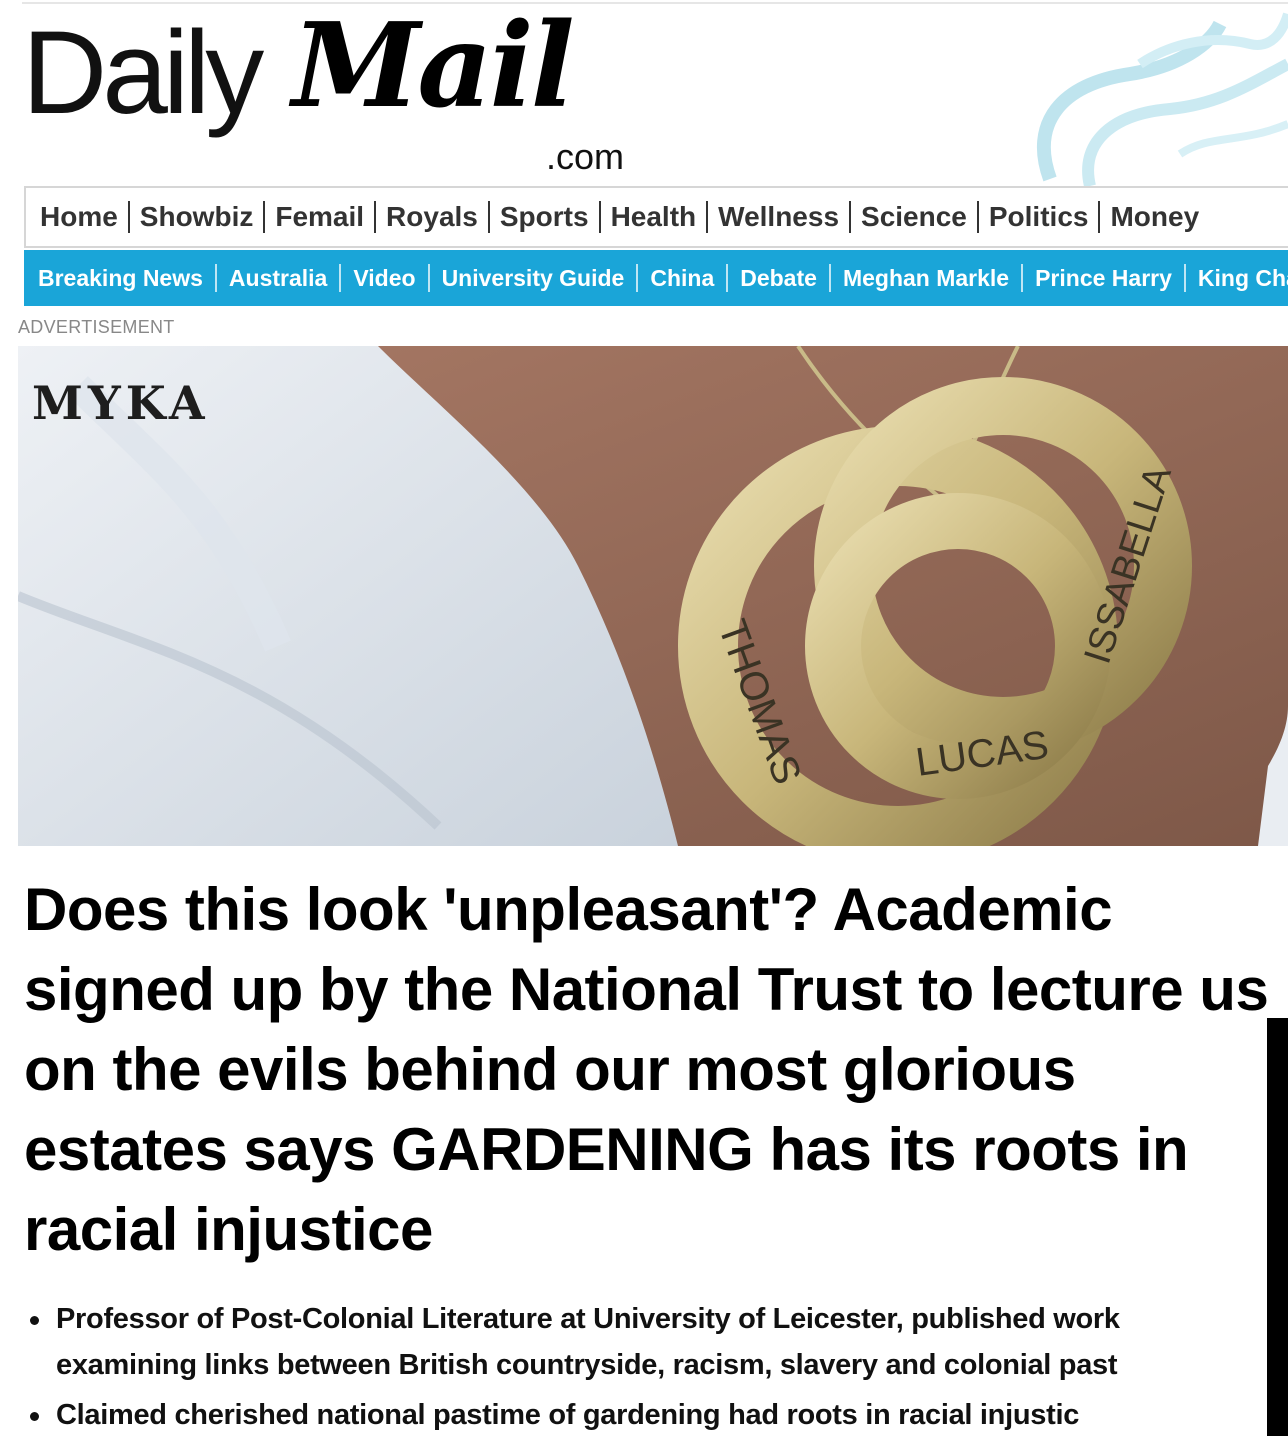 The width and height of the screenshot is (1288, 1442). I want to click on nav-femail: Femail, so click(318, 217).